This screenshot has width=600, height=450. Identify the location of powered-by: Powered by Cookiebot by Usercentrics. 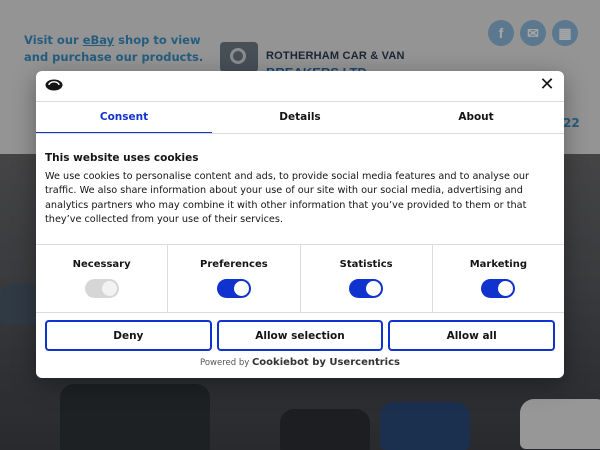
(300, 362).